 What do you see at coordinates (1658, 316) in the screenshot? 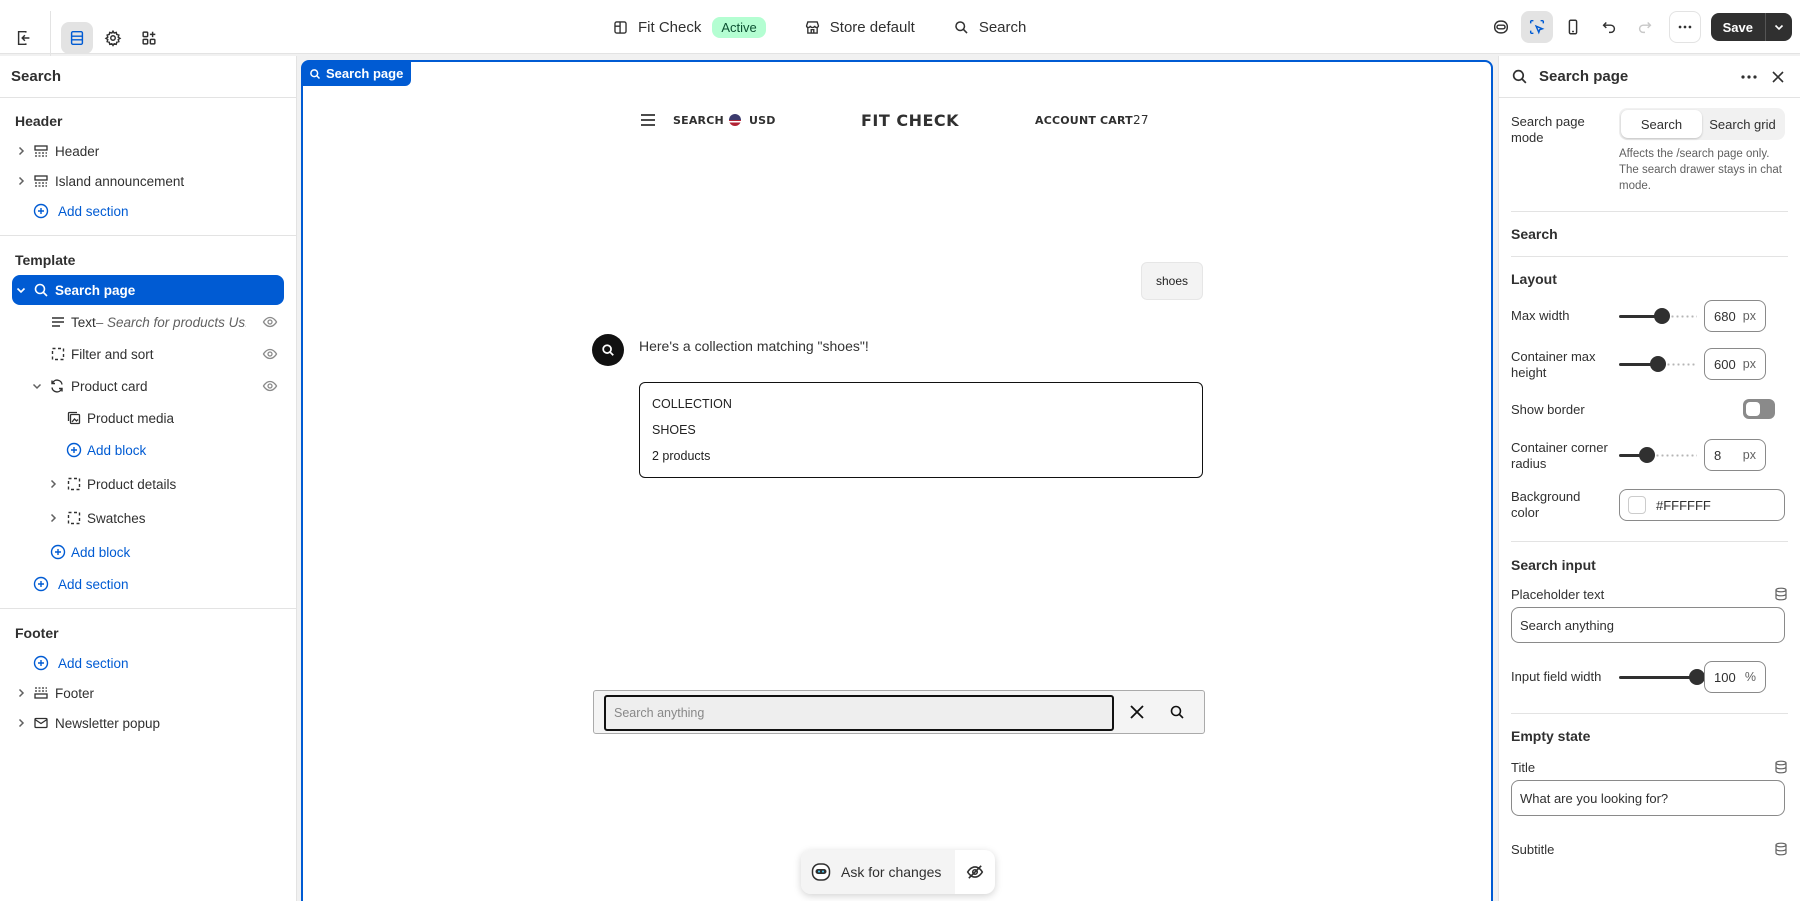
I see `max-width-slider` at bounding box center [1658, 316].